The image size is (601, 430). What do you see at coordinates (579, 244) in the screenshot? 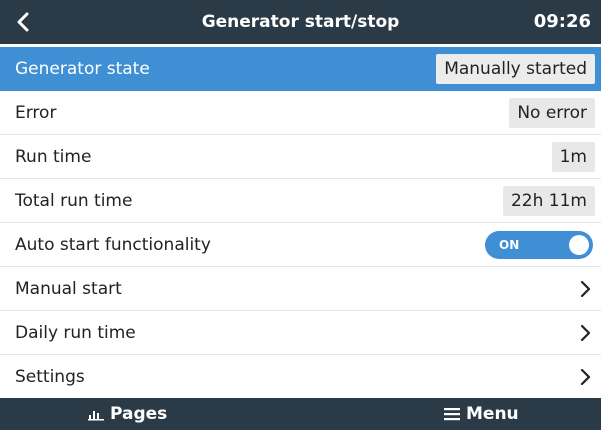
I see `toggle-knob` at bounding box center [579, 244].